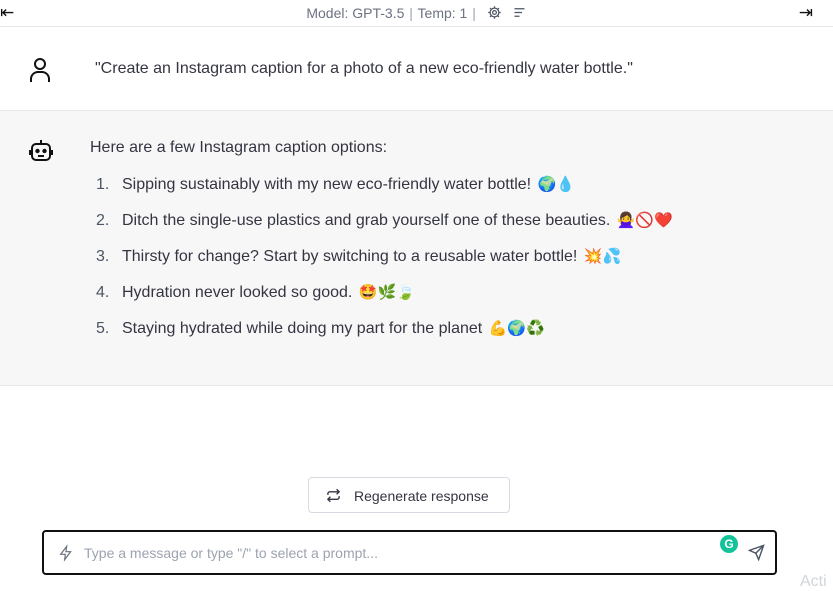  I want to click on message-input, so click(394, 553).